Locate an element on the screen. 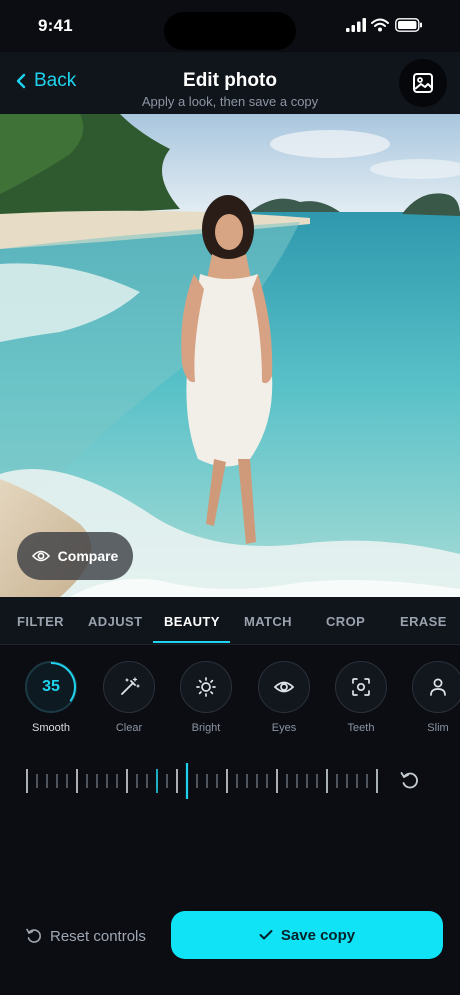 The width and height of the screenshot is (460, 995). page-title: Edit photo is located at coordinates (230, 80).